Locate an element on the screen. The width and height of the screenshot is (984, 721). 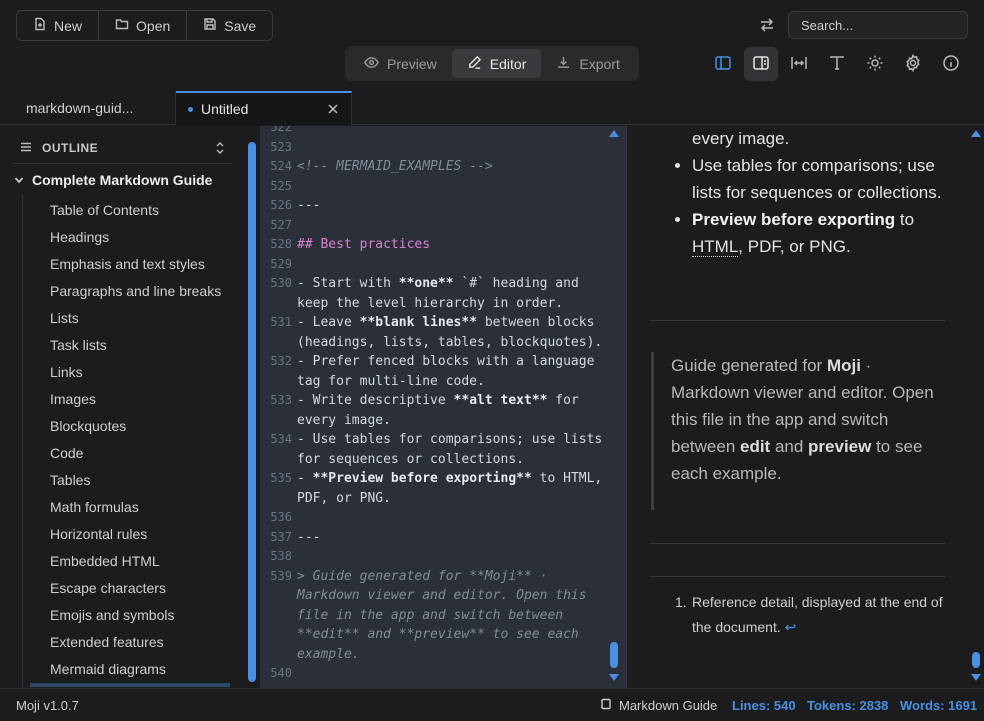
editor-scroll-thumb is located at coordinates (614, 655).